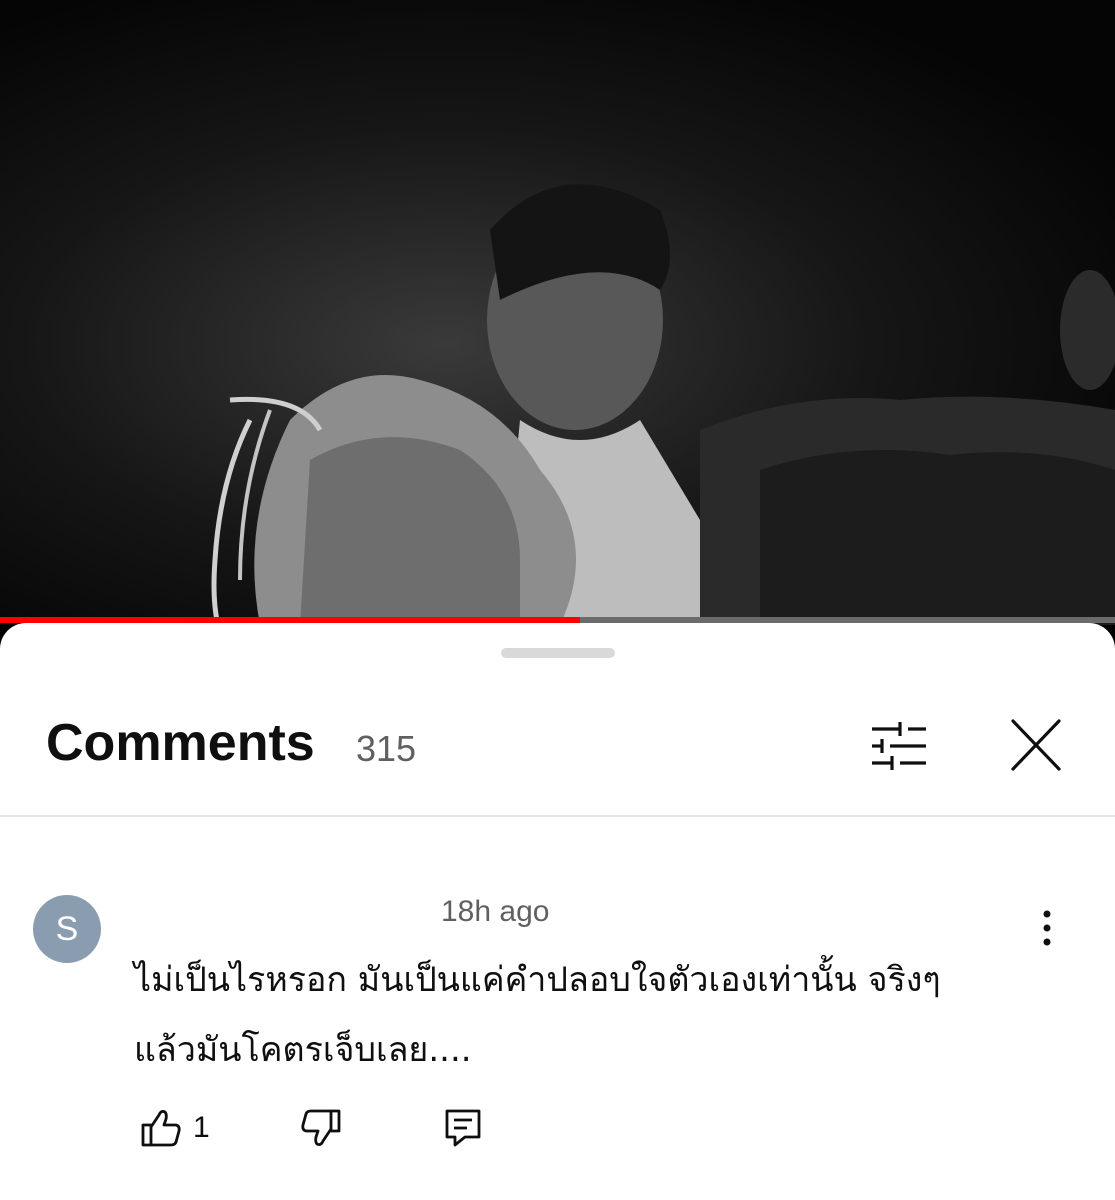  Describe the element at coordinates (67, 929) in the screenshot. I see `avatar: S` at that location.